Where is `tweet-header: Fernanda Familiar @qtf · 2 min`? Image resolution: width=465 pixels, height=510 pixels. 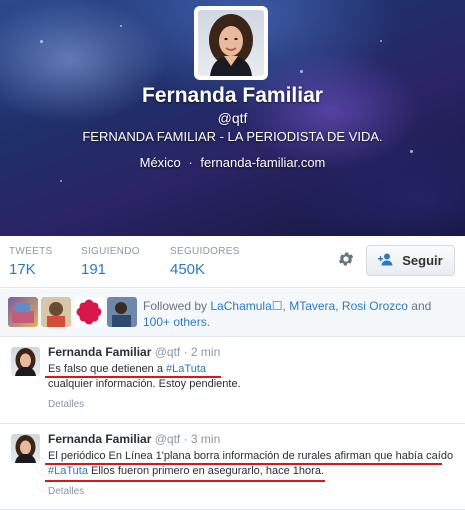 tweet-header: Fernanda Familiar @qtf · 2 min is located at coordinates (134, 352).